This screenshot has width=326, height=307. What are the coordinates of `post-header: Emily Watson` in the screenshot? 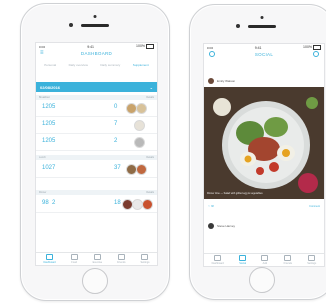 It's located at (264, 80).